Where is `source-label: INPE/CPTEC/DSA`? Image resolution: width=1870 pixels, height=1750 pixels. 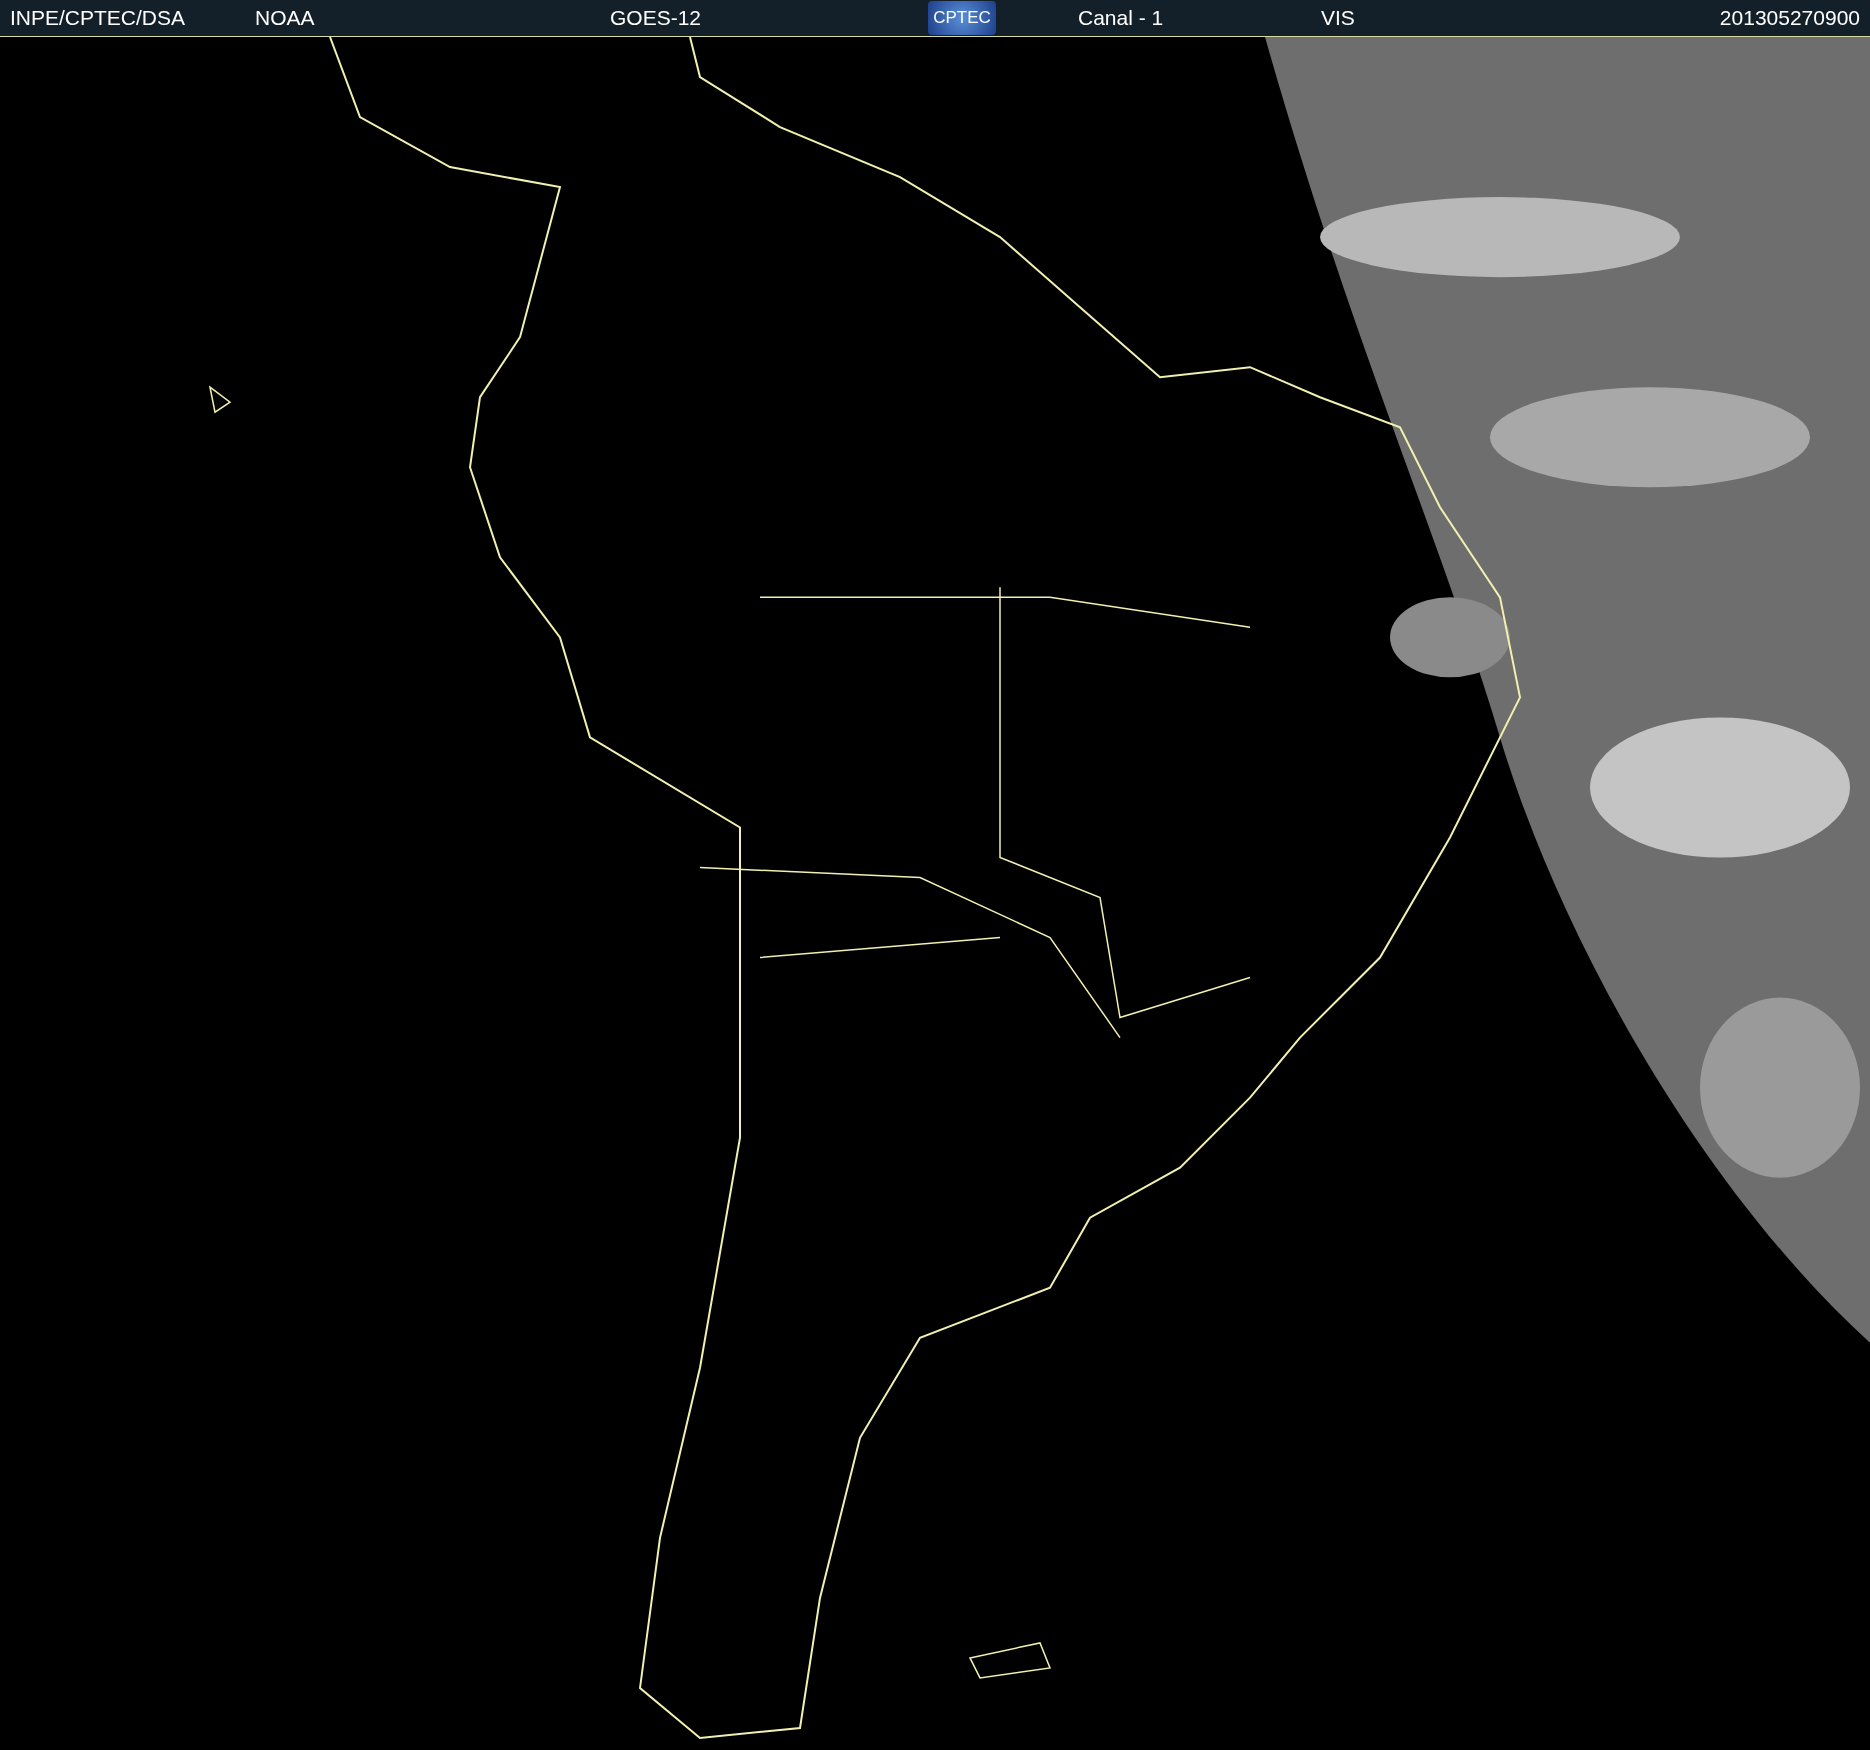 source-label: INPE/CPTEC/DSA is located at coordinates (98, 18).